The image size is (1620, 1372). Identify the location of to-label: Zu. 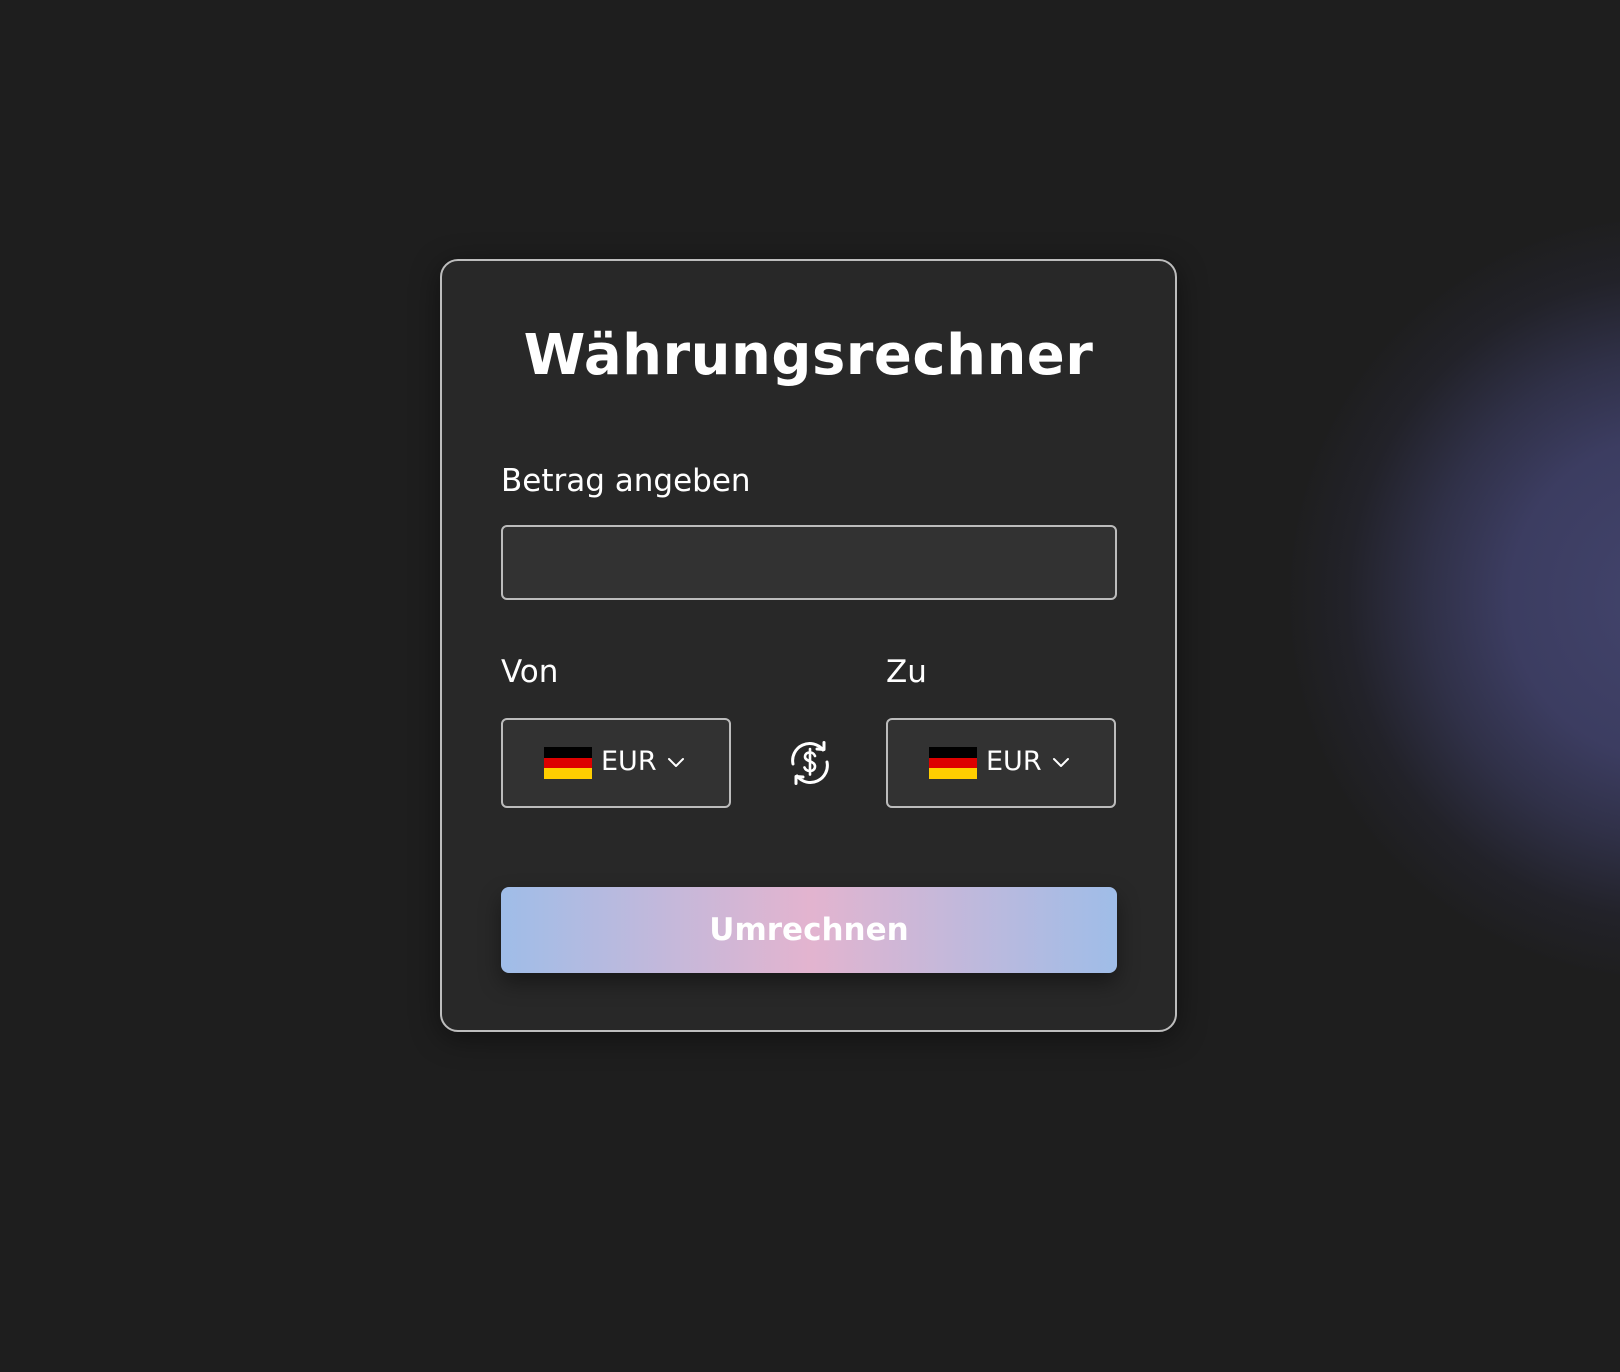
(906, 672).